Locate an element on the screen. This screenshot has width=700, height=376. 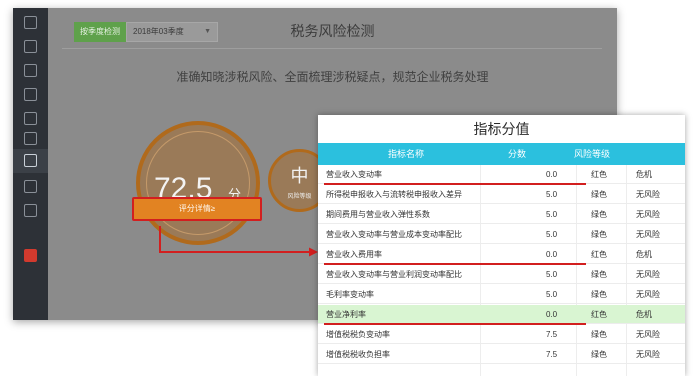
page-subtitle: 准确知晓涉税风险、全面梳理涉税疑点，规范企业税务处理 is located at coordinates (332, 77).